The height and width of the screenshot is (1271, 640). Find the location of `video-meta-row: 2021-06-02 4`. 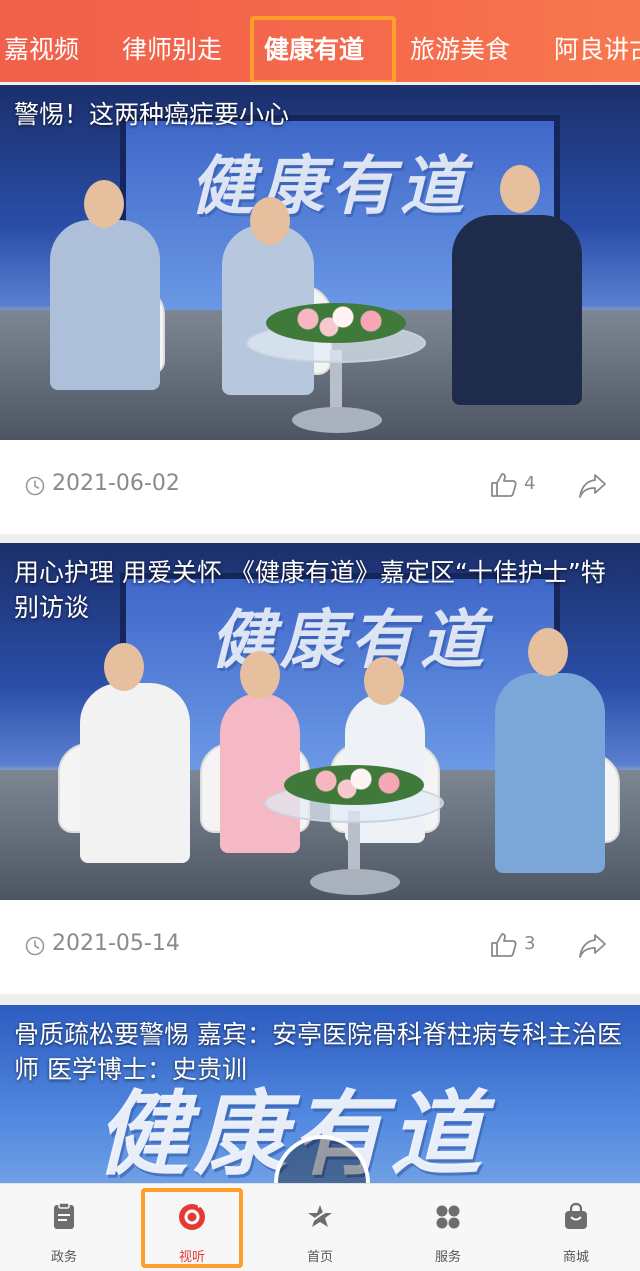

video-meta-row: 2021-06-02 4 is located at coordinates (320, 487).